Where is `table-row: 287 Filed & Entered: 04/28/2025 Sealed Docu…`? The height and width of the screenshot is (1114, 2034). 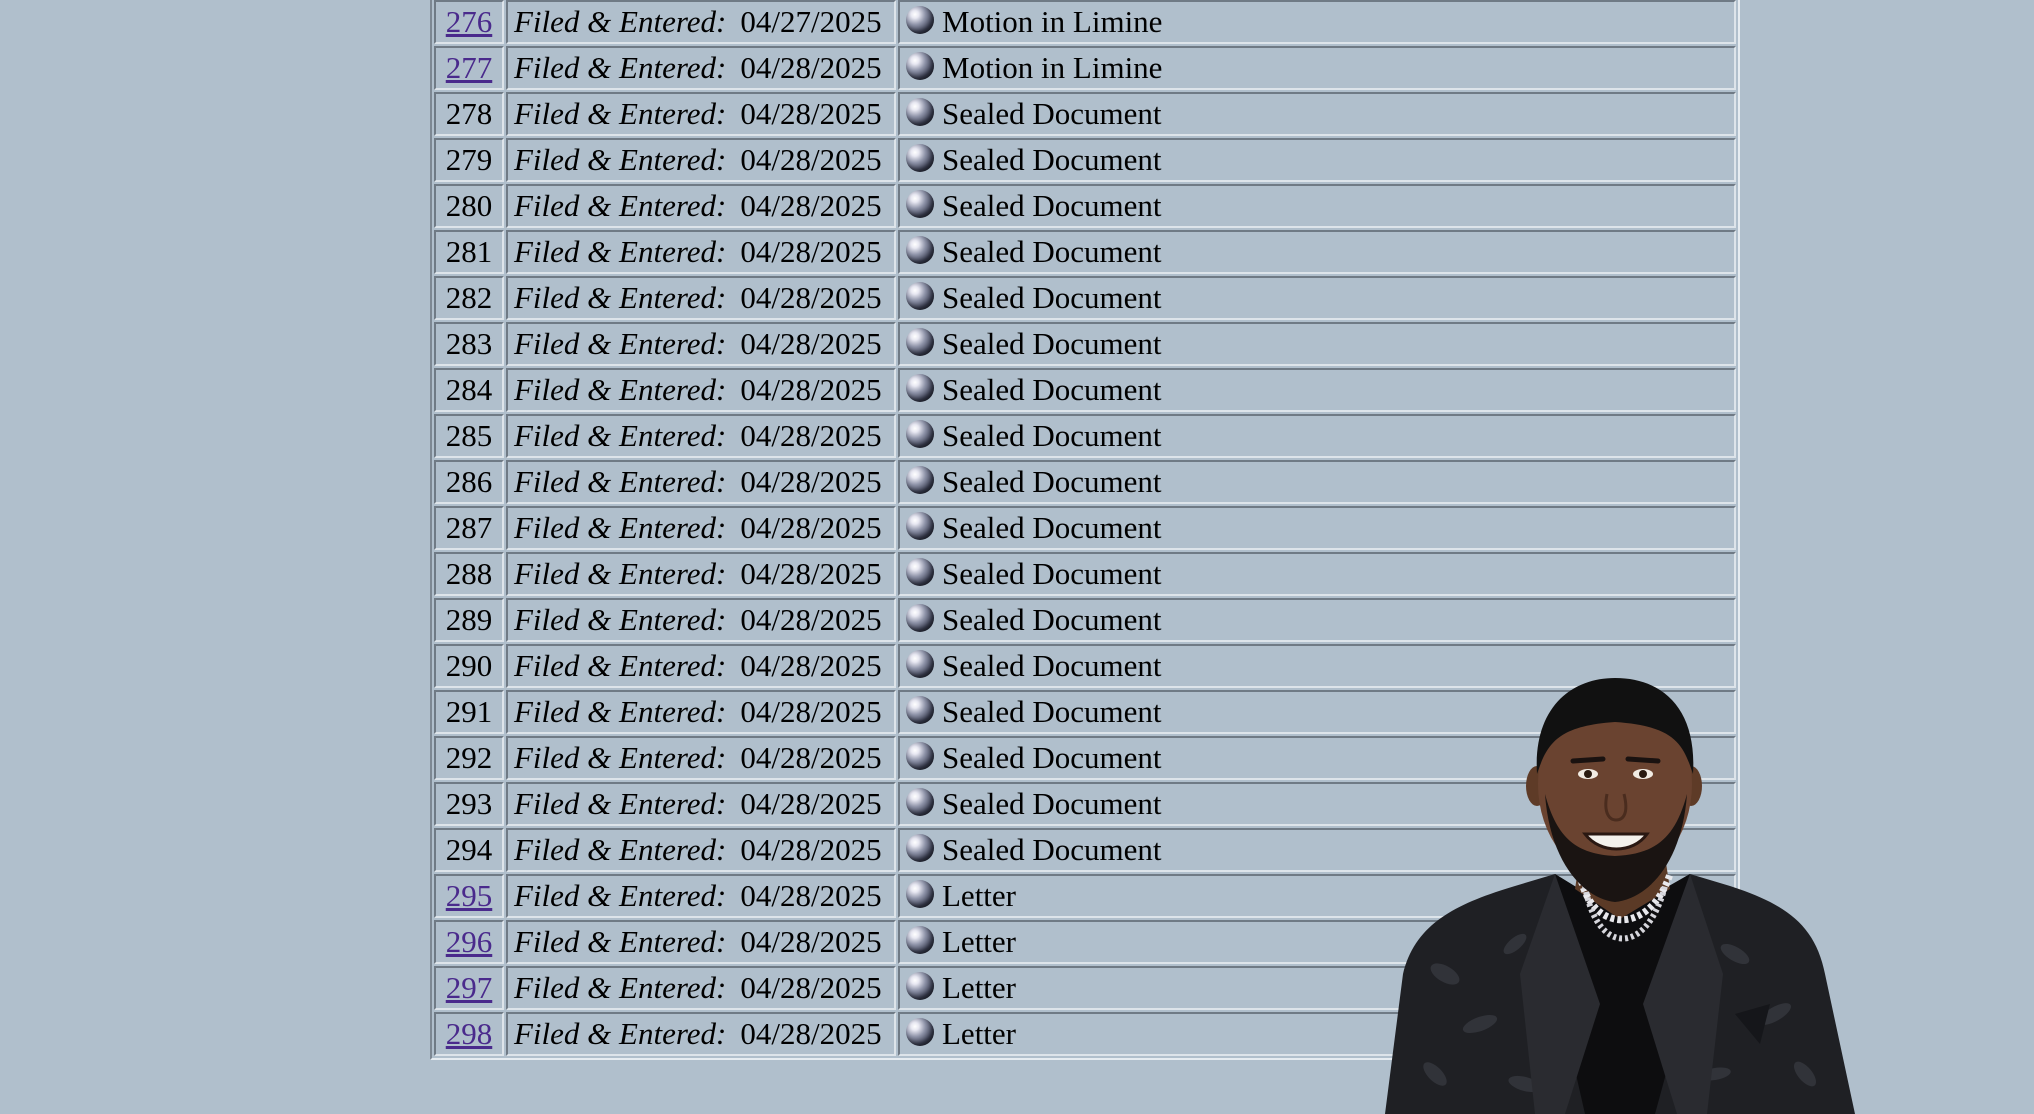 table-row: 287 Filed & Entered: 04/28/2025 Sealed Docu… is located at coordinates (1085, 528).